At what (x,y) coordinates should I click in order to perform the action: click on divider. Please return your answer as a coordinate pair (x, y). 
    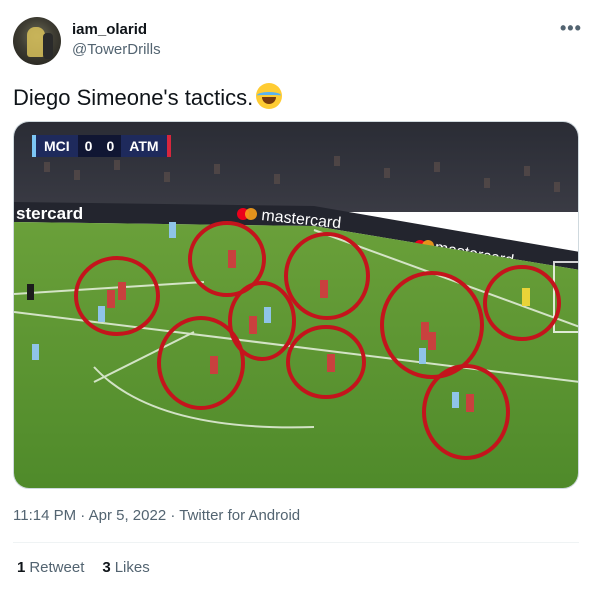
    Looking at the image, I should click on (296, 542).